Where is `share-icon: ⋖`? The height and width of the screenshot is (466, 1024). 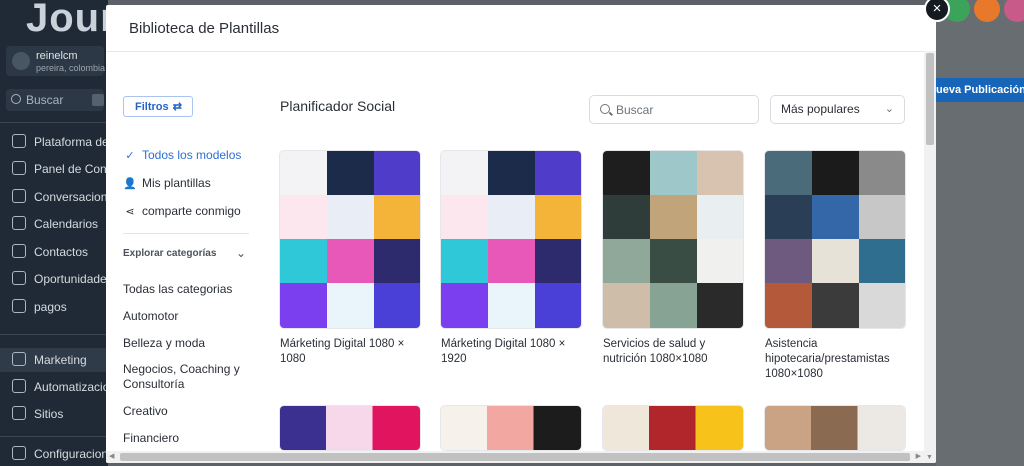 share-icon: ⋖ is located at coordinates (130, 212).